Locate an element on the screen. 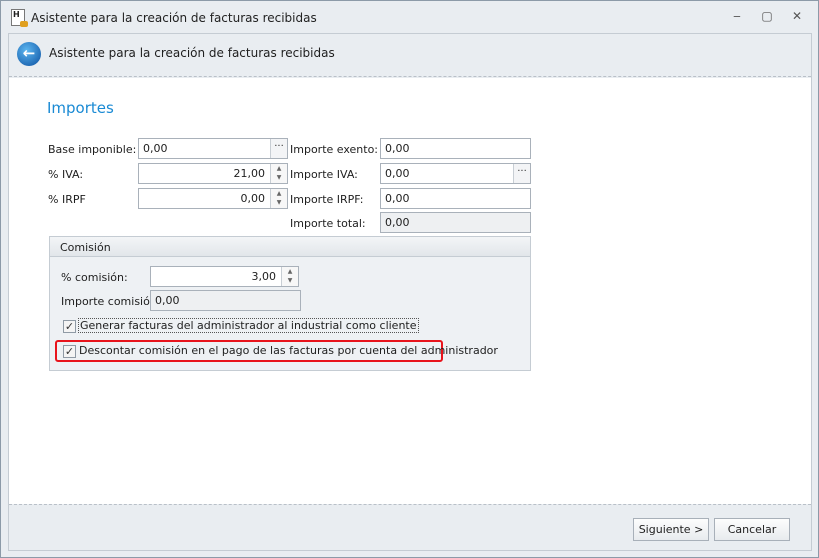  section-title: Importes is located at coordinates (80, 108).